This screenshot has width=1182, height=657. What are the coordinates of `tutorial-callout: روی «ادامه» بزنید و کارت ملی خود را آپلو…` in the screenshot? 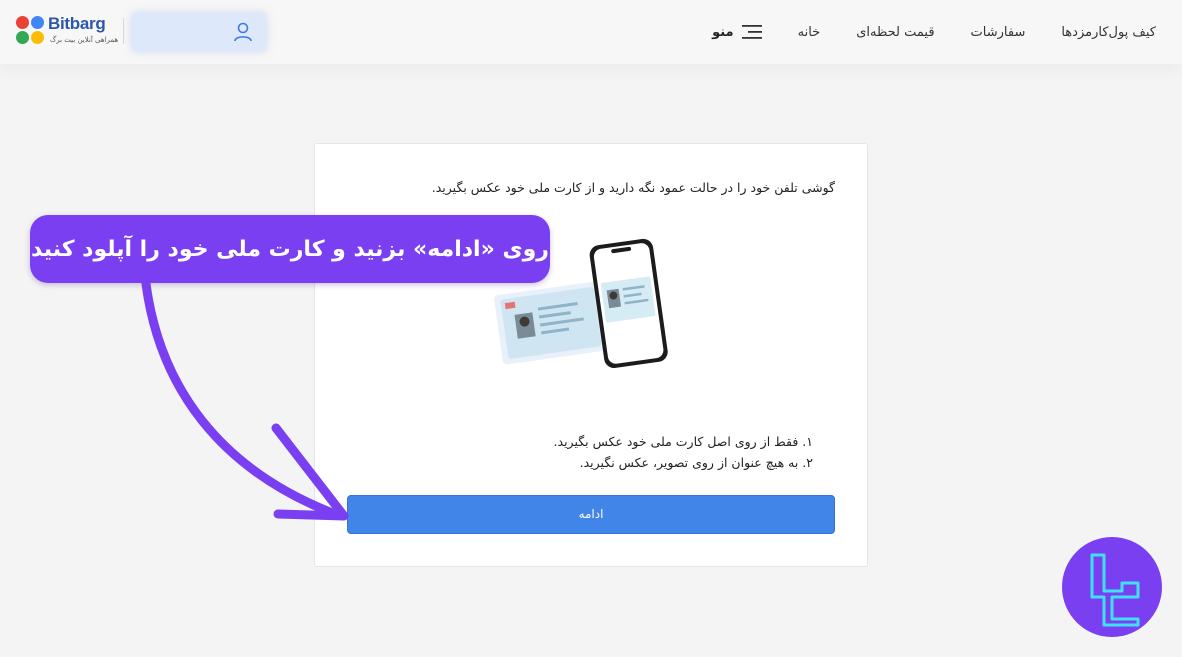 It's located at (290, 249).